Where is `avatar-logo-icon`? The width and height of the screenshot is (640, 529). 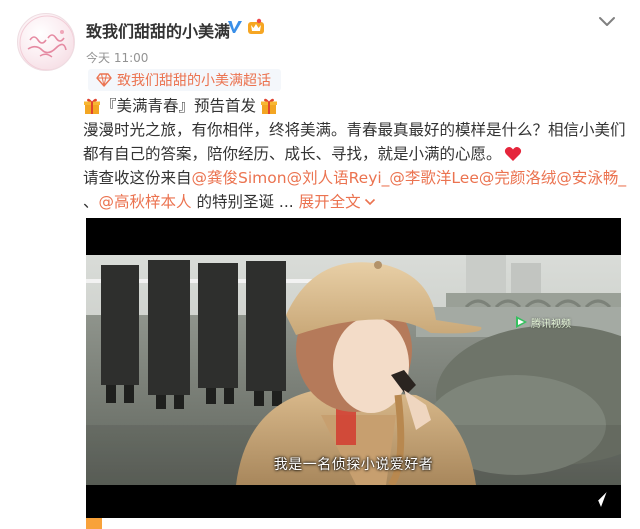 avatar-logo-icon is located at coordinates (46, 42).